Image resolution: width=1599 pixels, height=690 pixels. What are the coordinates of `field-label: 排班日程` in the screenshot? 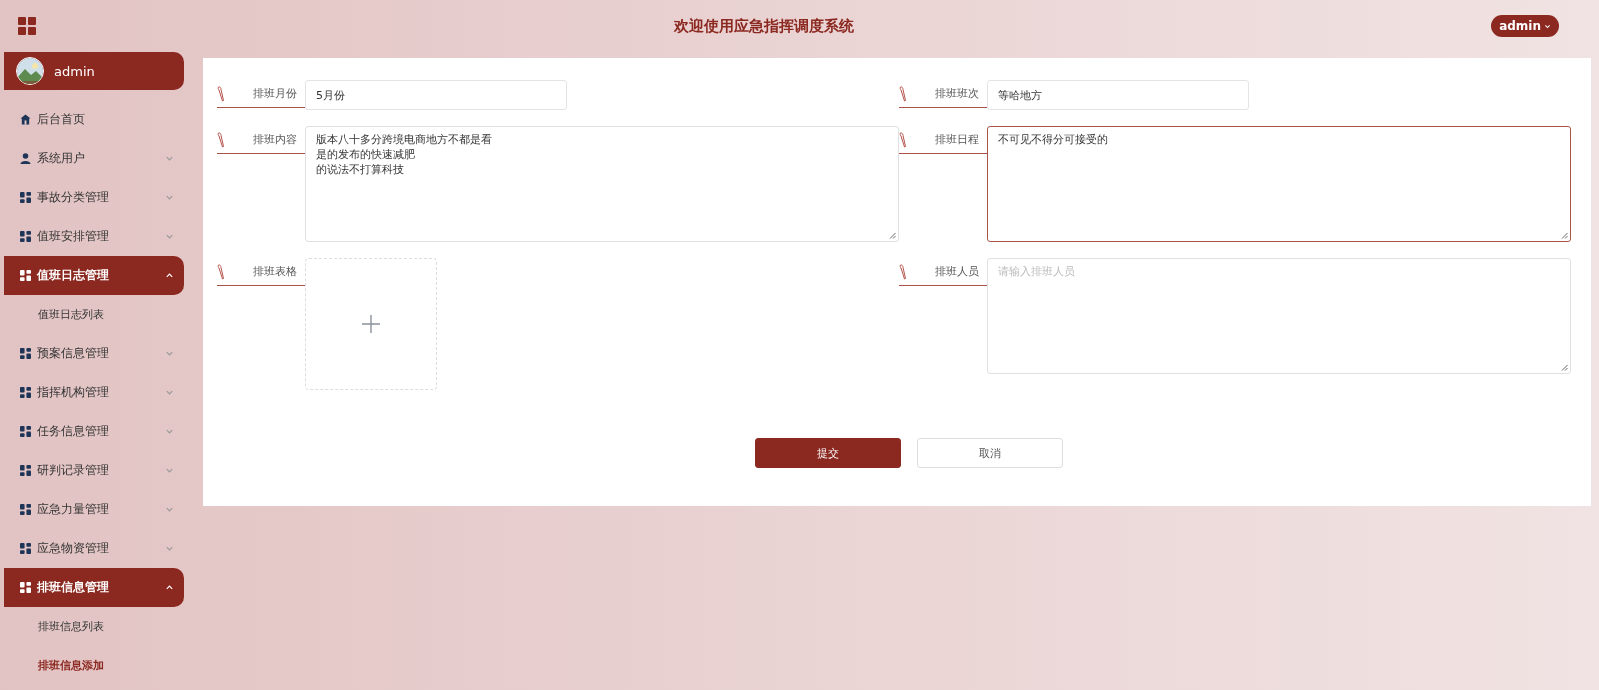 It's located at (957, 139).